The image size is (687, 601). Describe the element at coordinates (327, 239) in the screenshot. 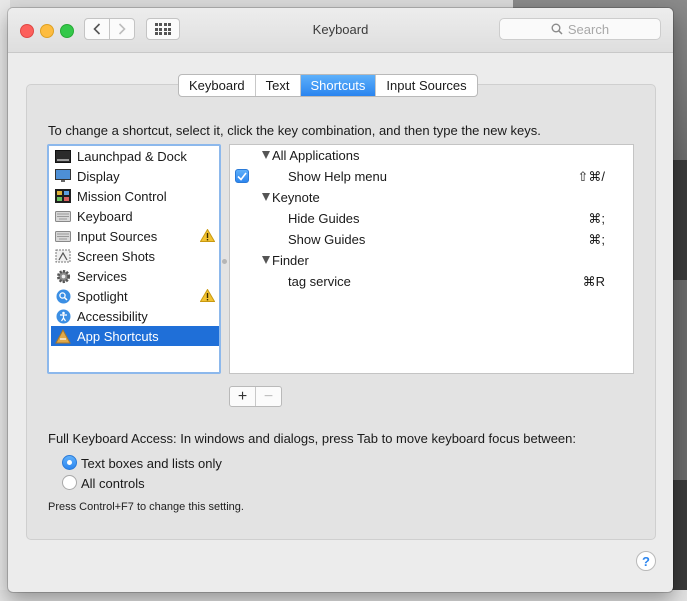

I see `shortcut-name: Show Guides` at that location.